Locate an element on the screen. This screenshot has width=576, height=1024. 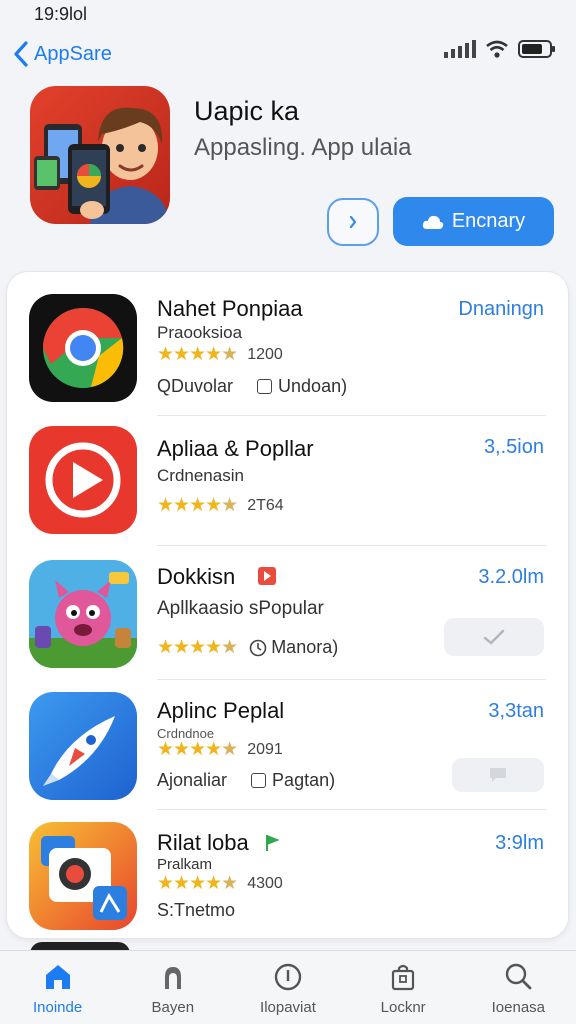
chevron-left-icon is located at coordinates (21, 54).